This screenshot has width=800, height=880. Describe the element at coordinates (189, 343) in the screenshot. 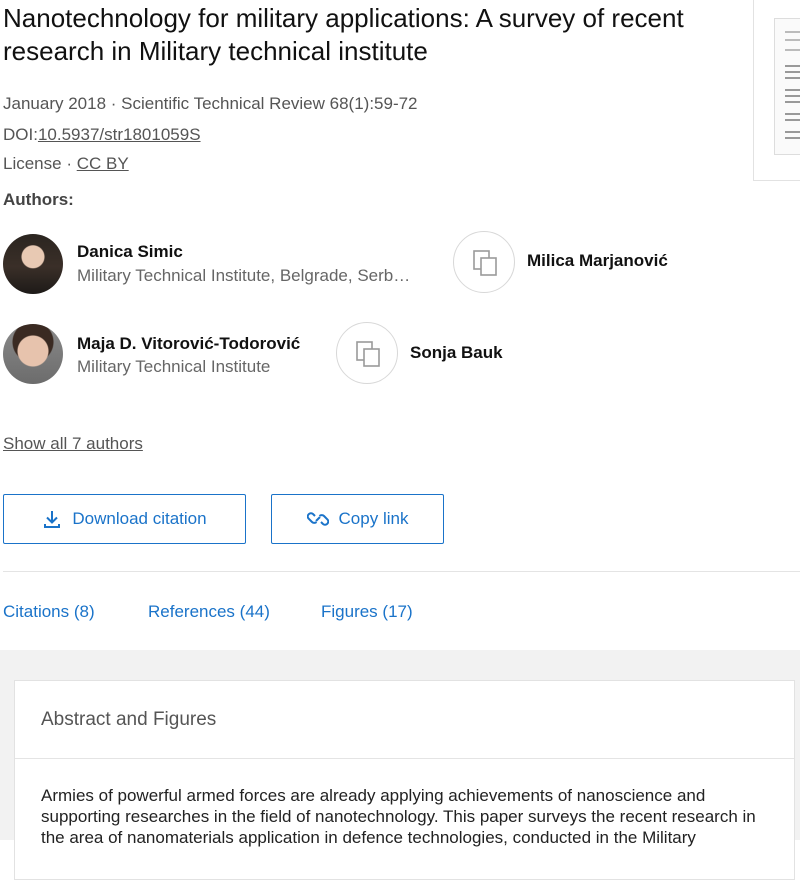

I see `author-name: Maja D. Vitorović-Todorović` at that location.